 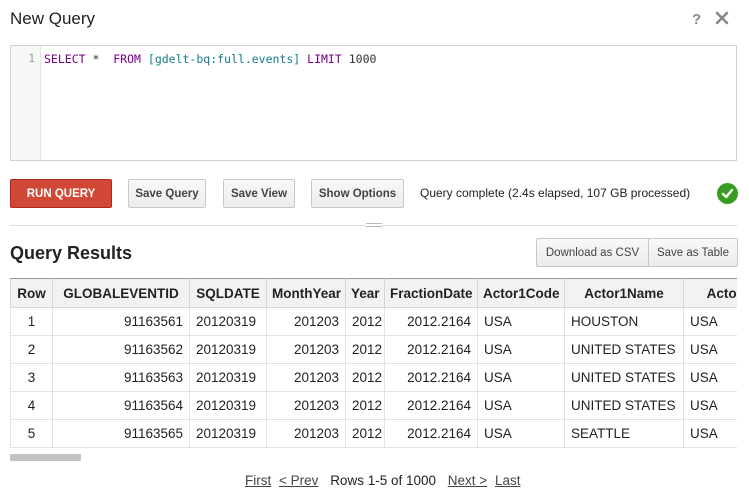 What do you see at coordinates (521, 293) in the screenshot?
I see `column-header: Actor1Code` at bounding box center [521, 293].